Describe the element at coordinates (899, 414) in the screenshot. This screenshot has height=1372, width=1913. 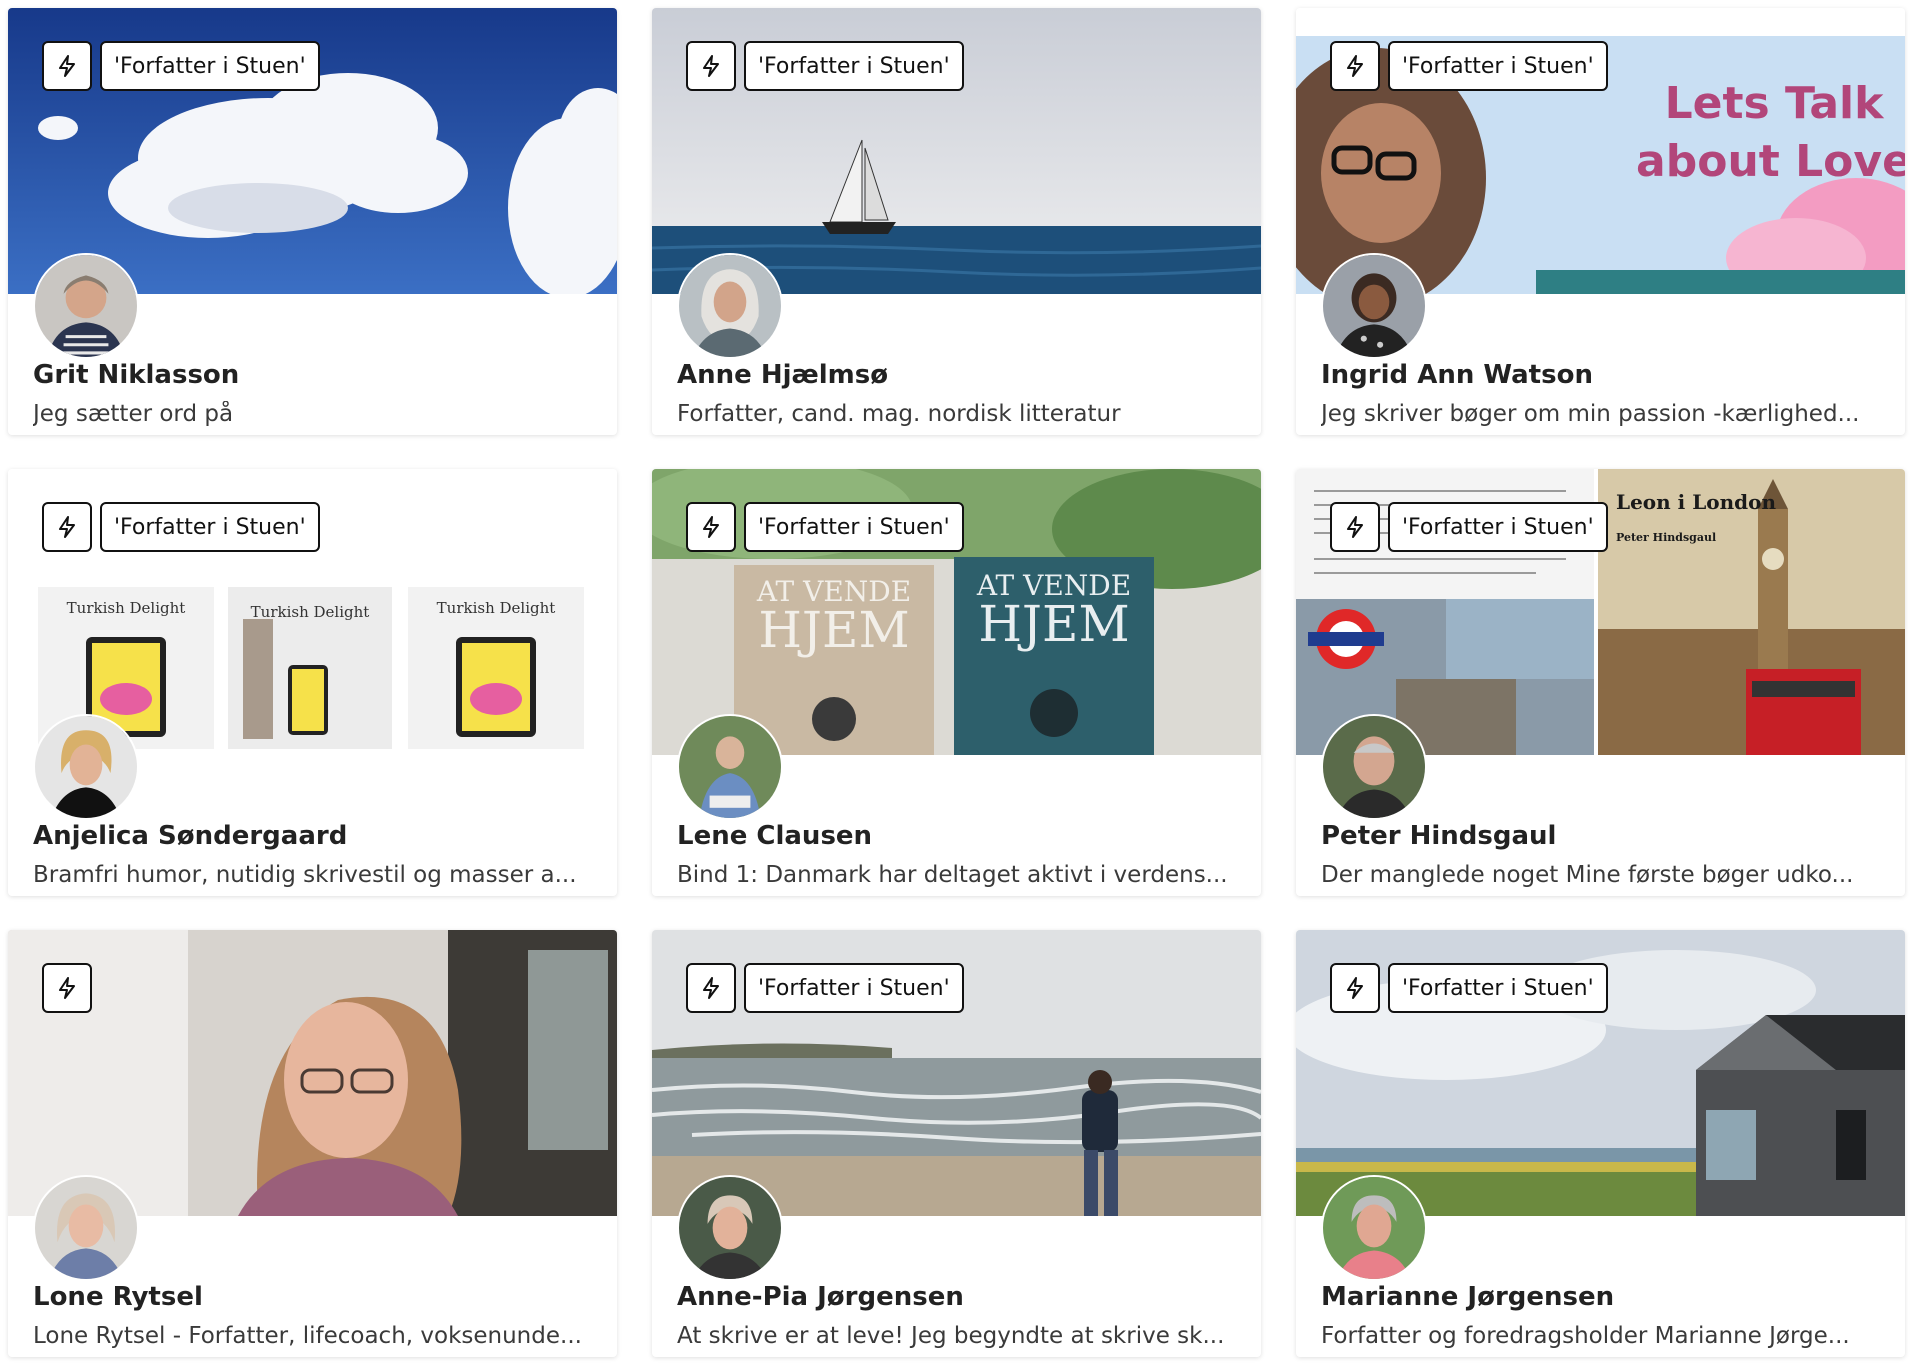
I see `author-description: Forfatter, cand. mag. nordisk litteratur` at that location.